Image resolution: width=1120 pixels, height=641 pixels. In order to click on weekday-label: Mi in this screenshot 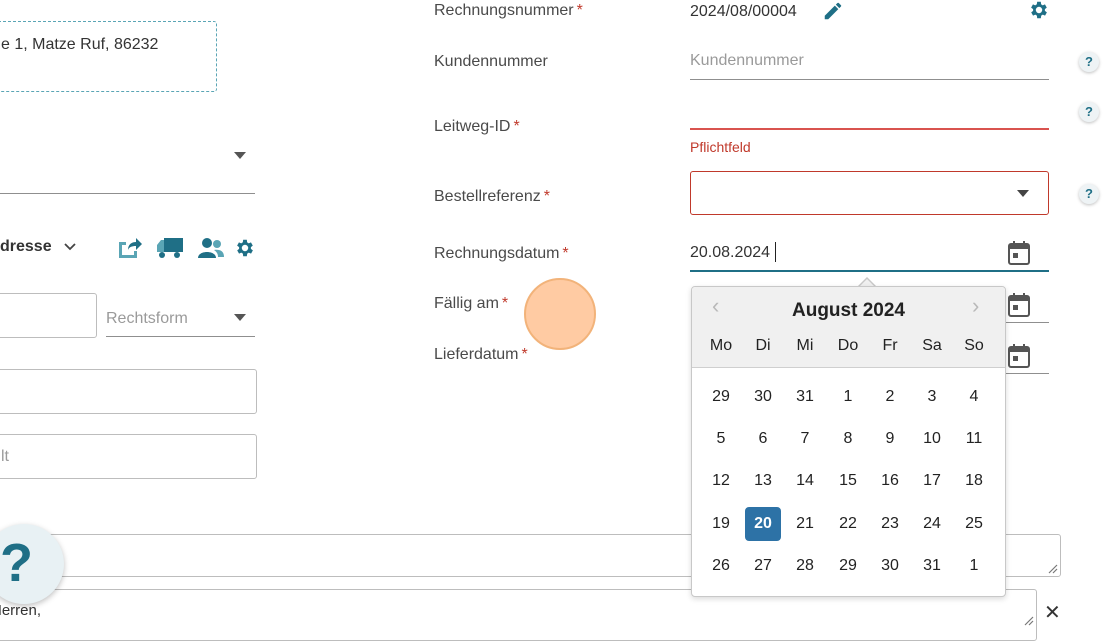, I will do `click(805, 345)`.